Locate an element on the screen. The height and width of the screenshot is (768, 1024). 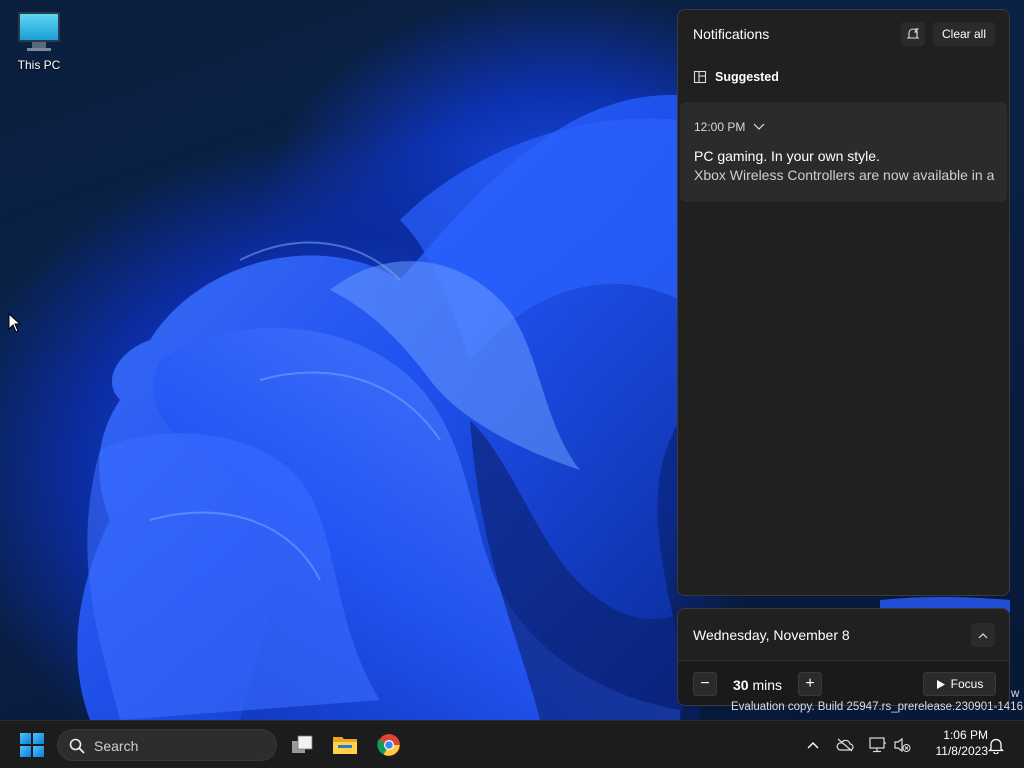
search-placeholder: Search is located at coordinates (116, 746).